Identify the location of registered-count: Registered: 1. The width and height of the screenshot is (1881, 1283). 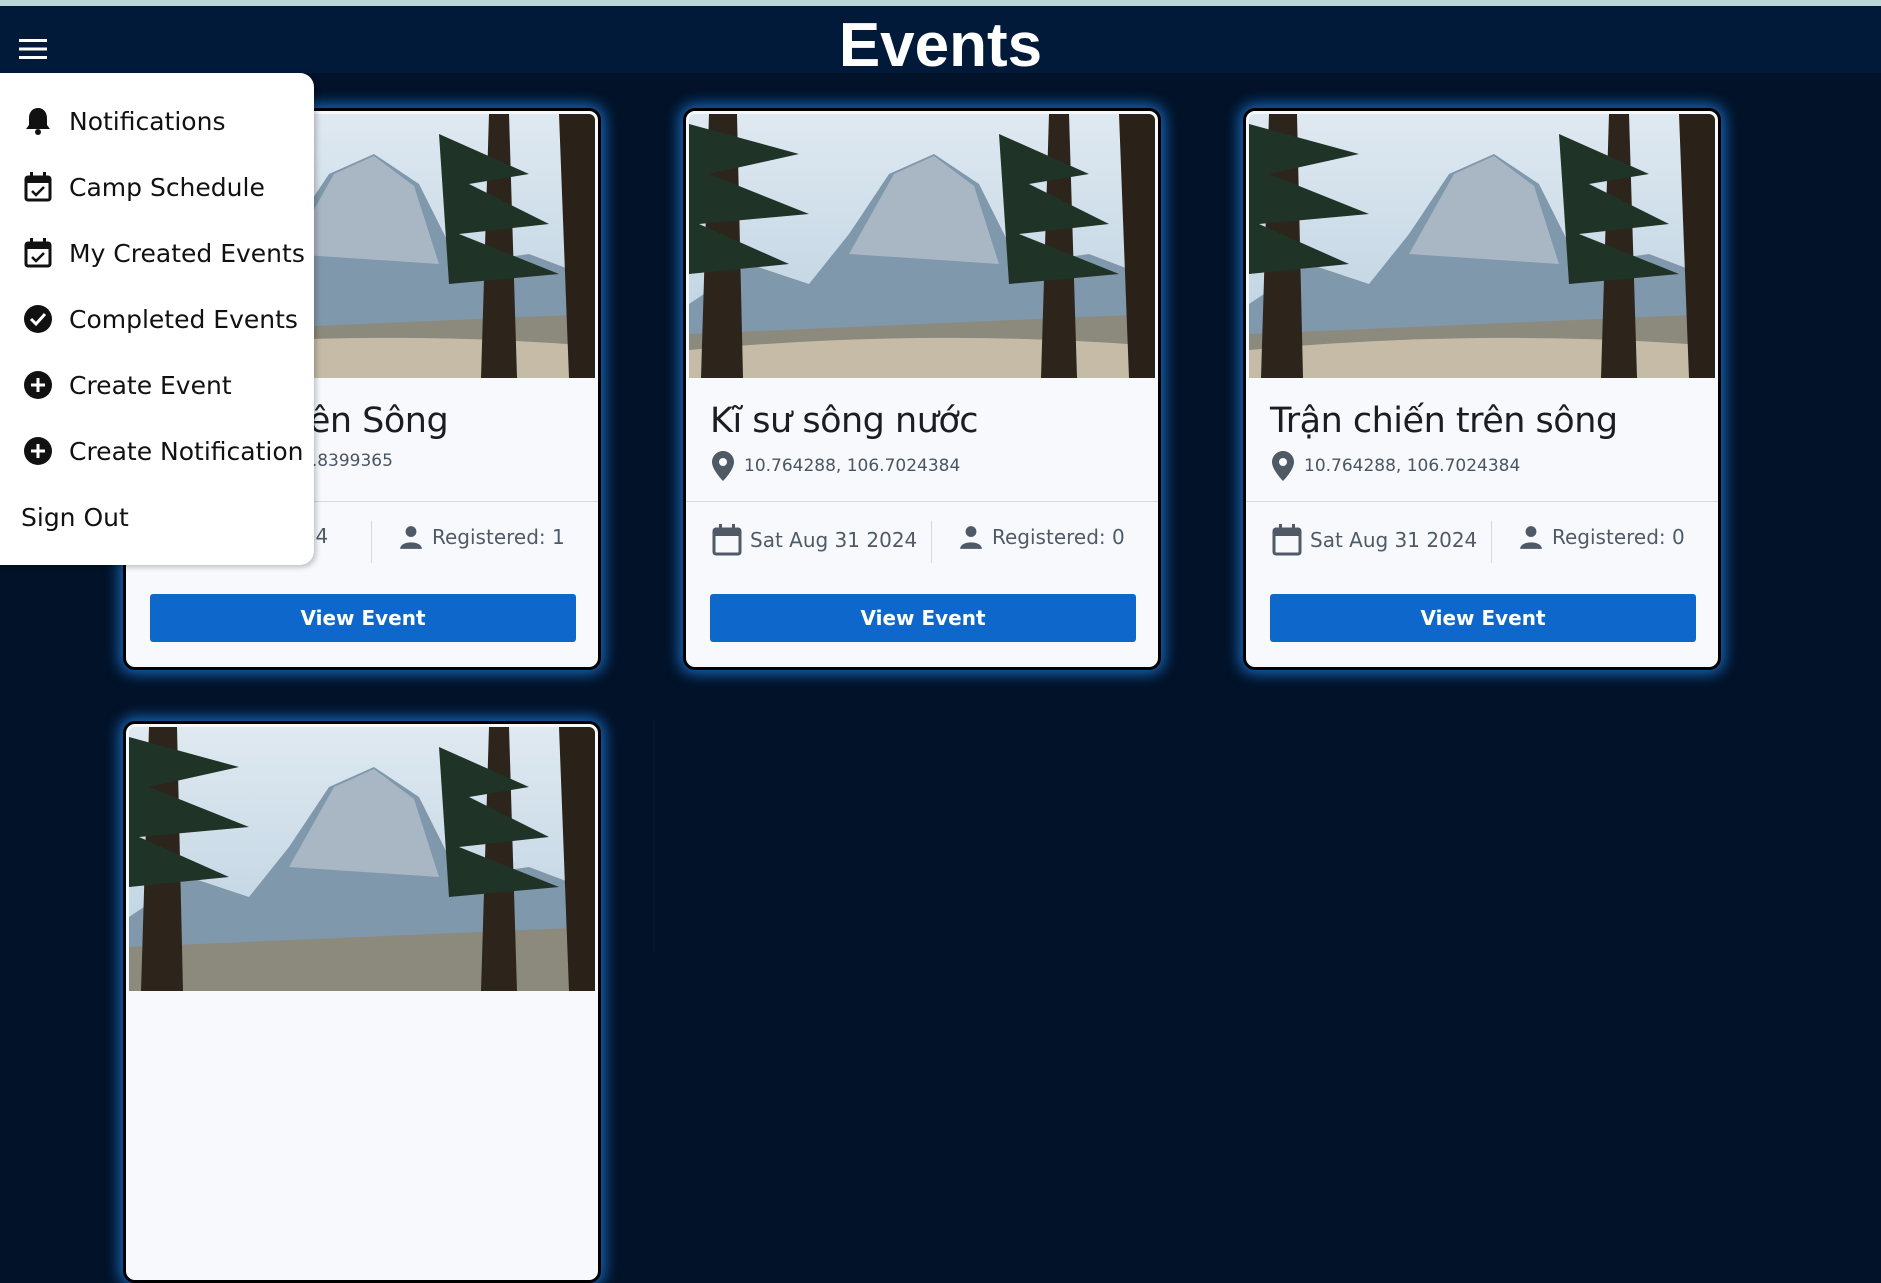
(498, 537).